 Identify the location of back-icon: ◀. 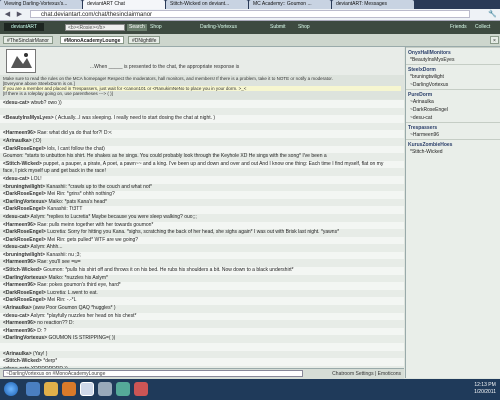
(7, 14).